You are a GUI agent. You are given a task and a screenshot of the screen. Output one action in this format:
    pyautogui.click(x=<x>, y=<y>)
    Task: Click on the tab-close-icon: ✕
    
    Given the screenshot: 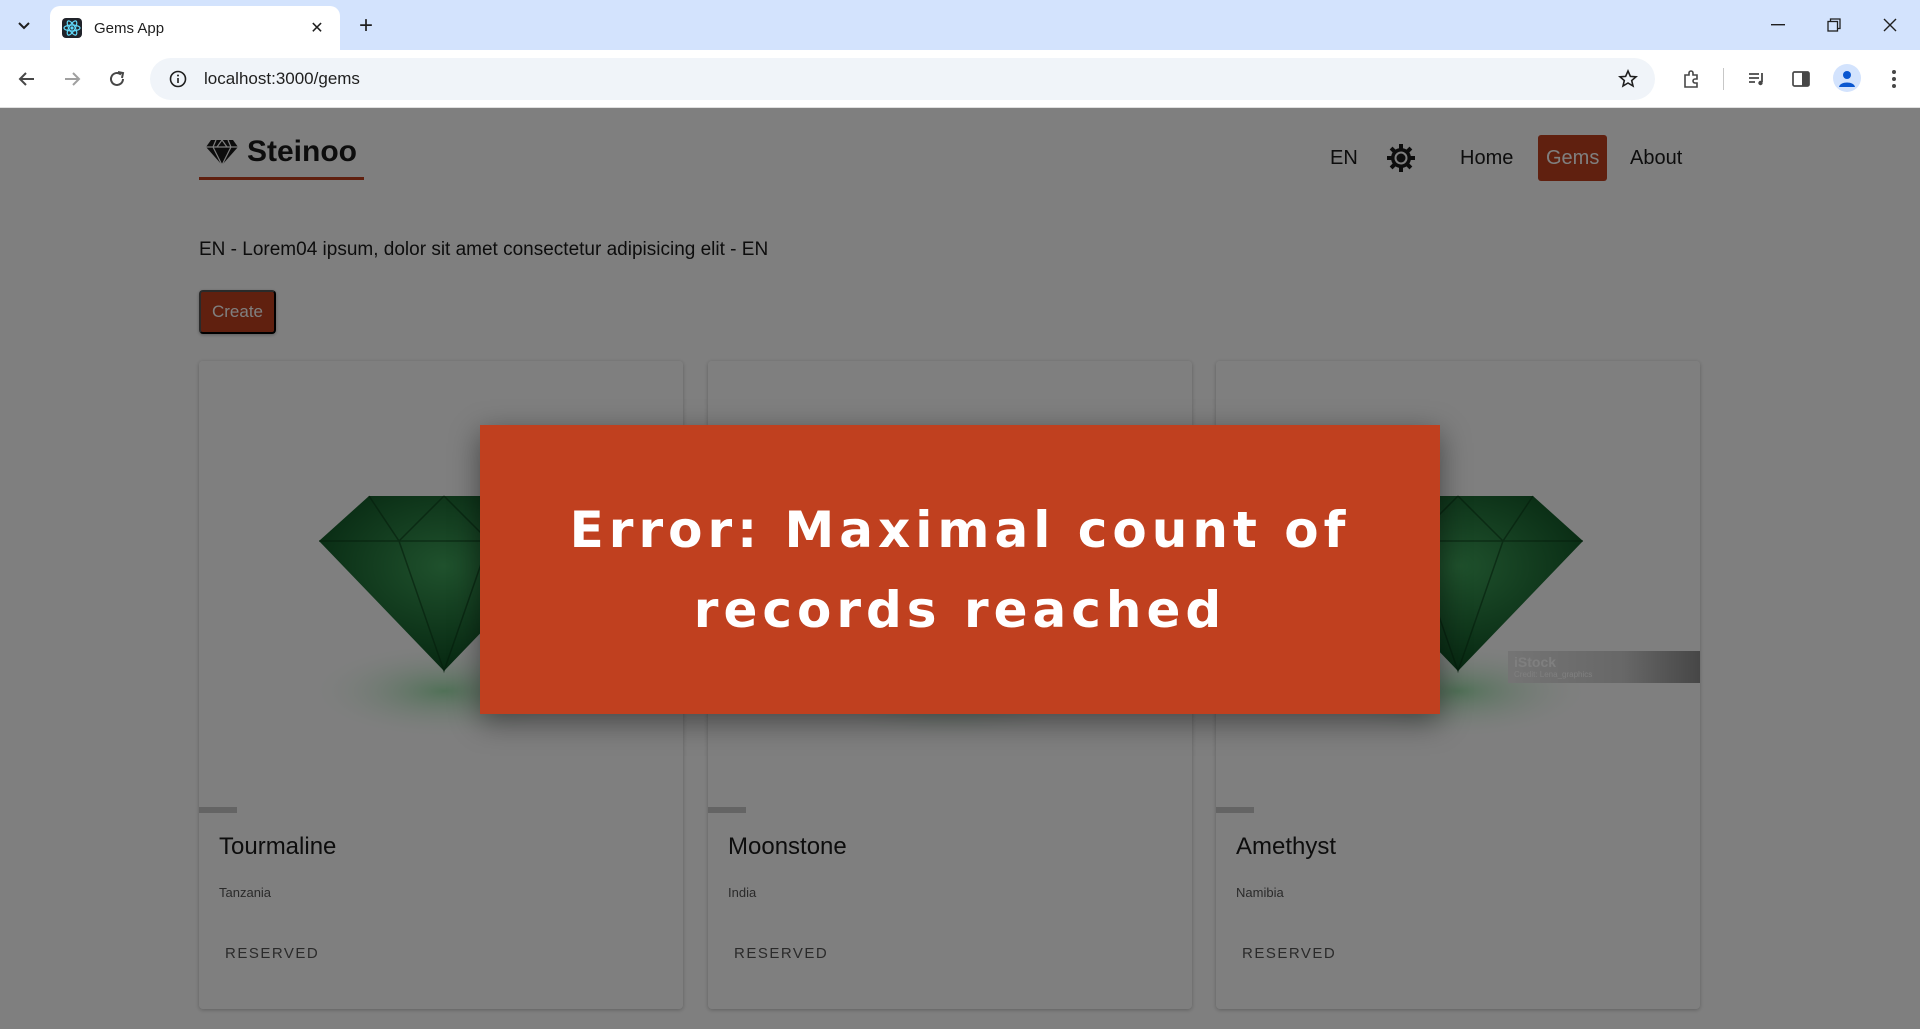 What is the action you would take?
    pyautogui.click(x=317, y=28)
    